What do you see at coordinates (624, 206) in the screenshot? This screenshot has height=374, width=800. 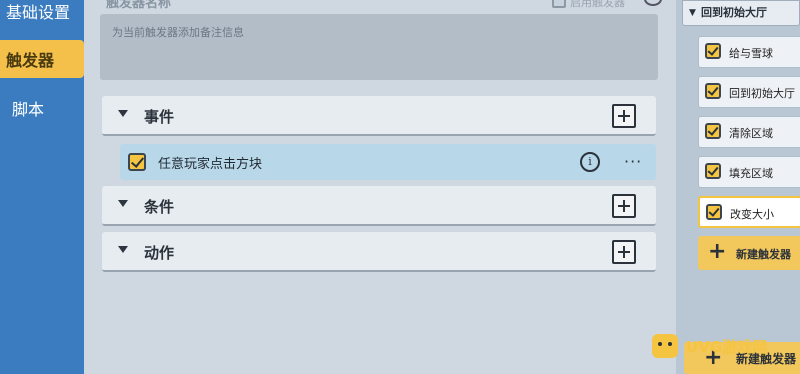 I see `add-condition-button` at bounding box center [624, 206].